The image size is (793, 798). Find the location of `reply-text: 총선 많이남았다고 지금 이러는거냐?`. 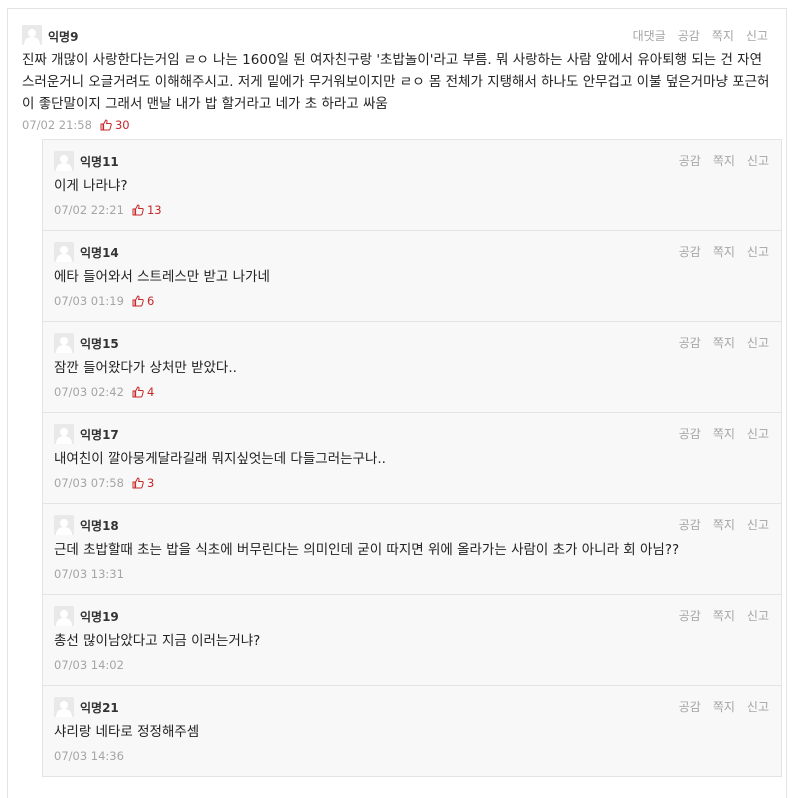

reply-text: 총선 많이남았다고 지금 이러는거냐? is located at coordinates (157, 641).